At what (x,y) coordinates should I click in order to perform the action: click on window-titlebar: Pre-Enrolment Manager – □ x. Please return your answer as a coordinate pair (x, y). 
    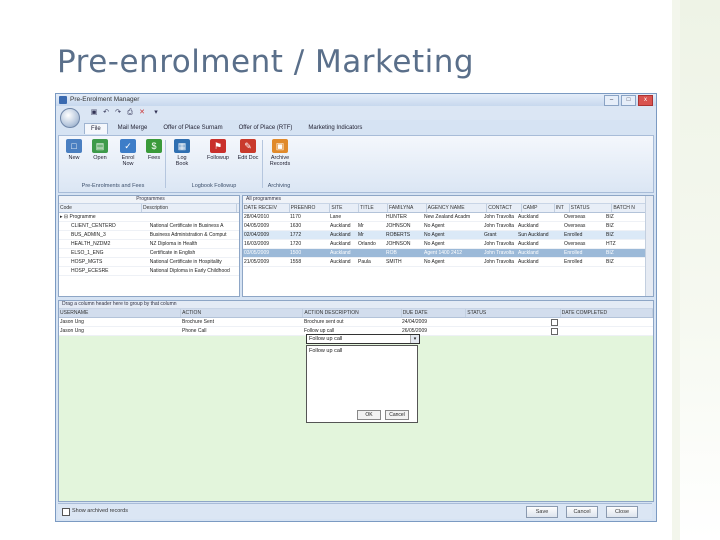
    Looking at the image, I should click on (356, 100).